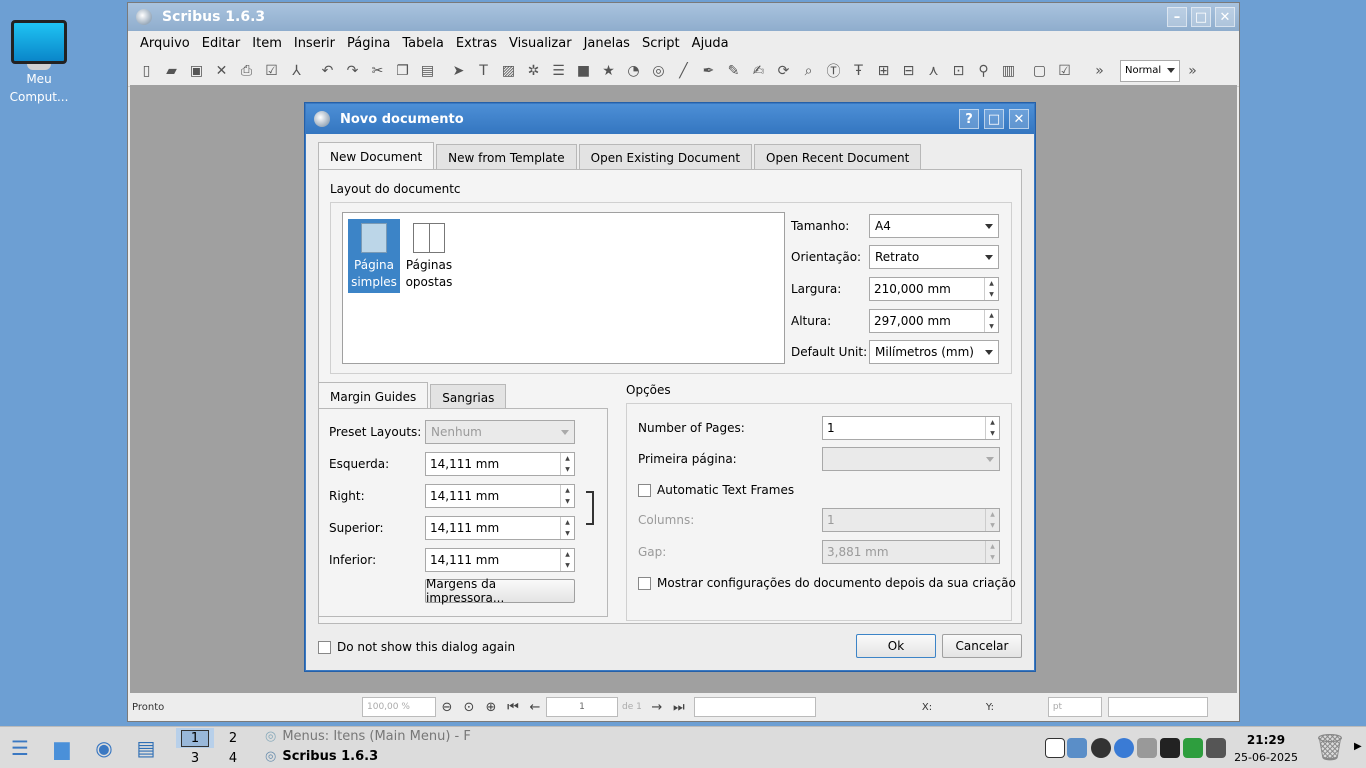 Image resolution: width=1366 pixels, height=768 pixels. Describe the element at coordinates (468, 397) in the screenshot. I see `tab-bleeds: Sangrias` at that location.